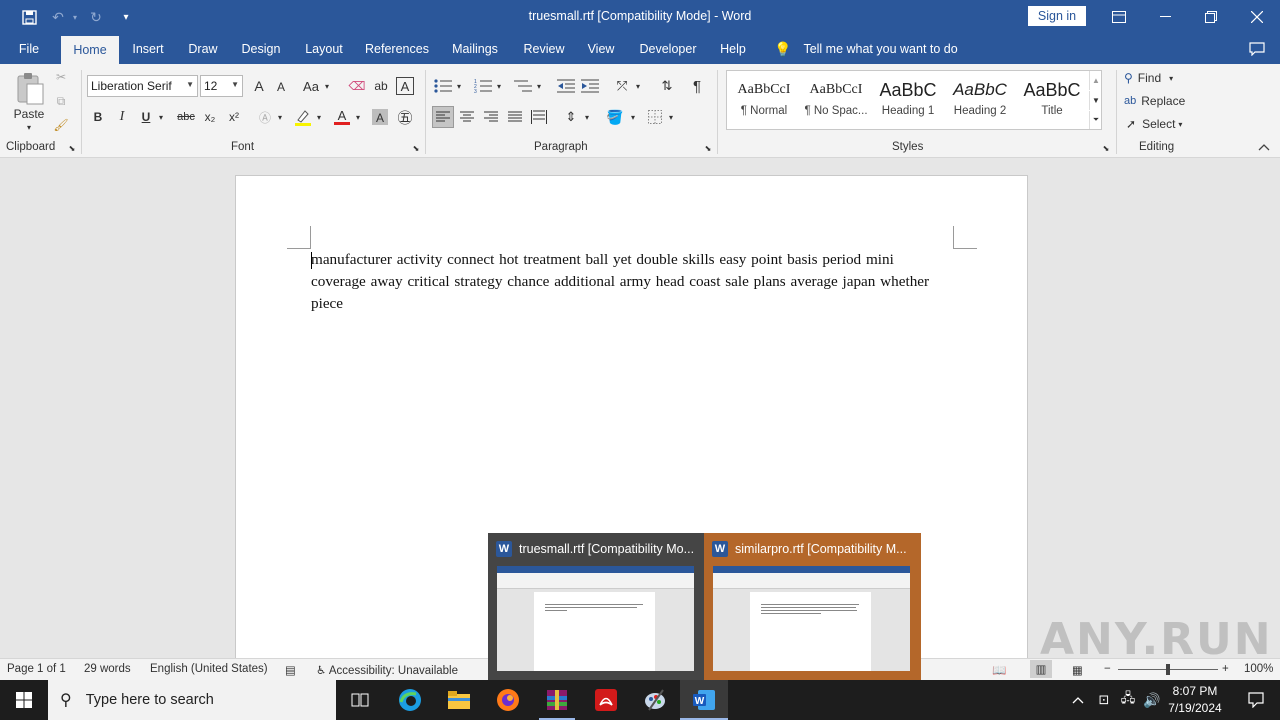  I want to click on tab-help: Help, so click(733, 49).